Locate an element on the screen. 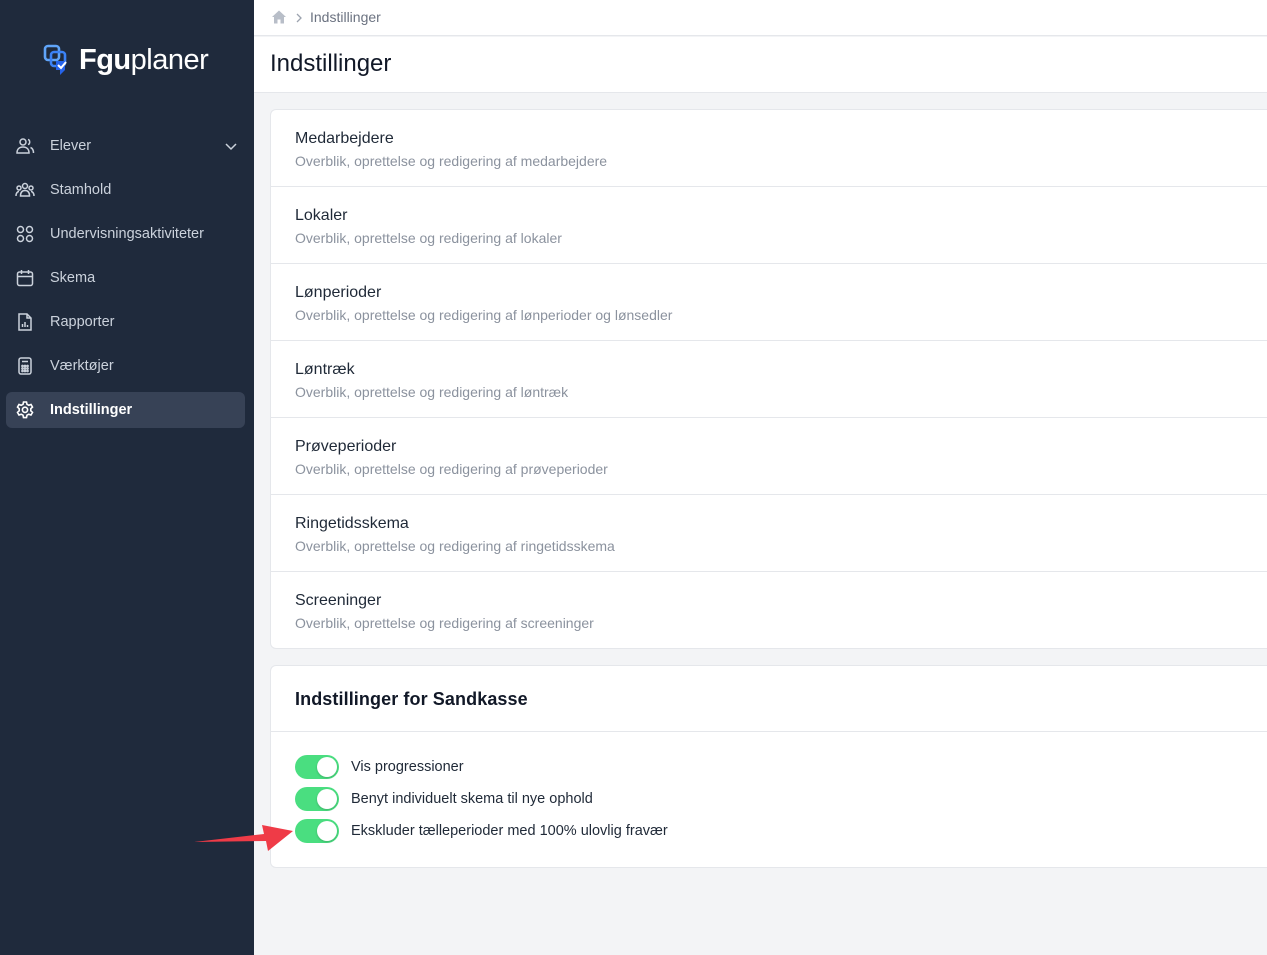 The width and height of the screenshot is (1267, 955). sidebar-item-indstillinger: Indstillinger is located at coordinates (125, 410).